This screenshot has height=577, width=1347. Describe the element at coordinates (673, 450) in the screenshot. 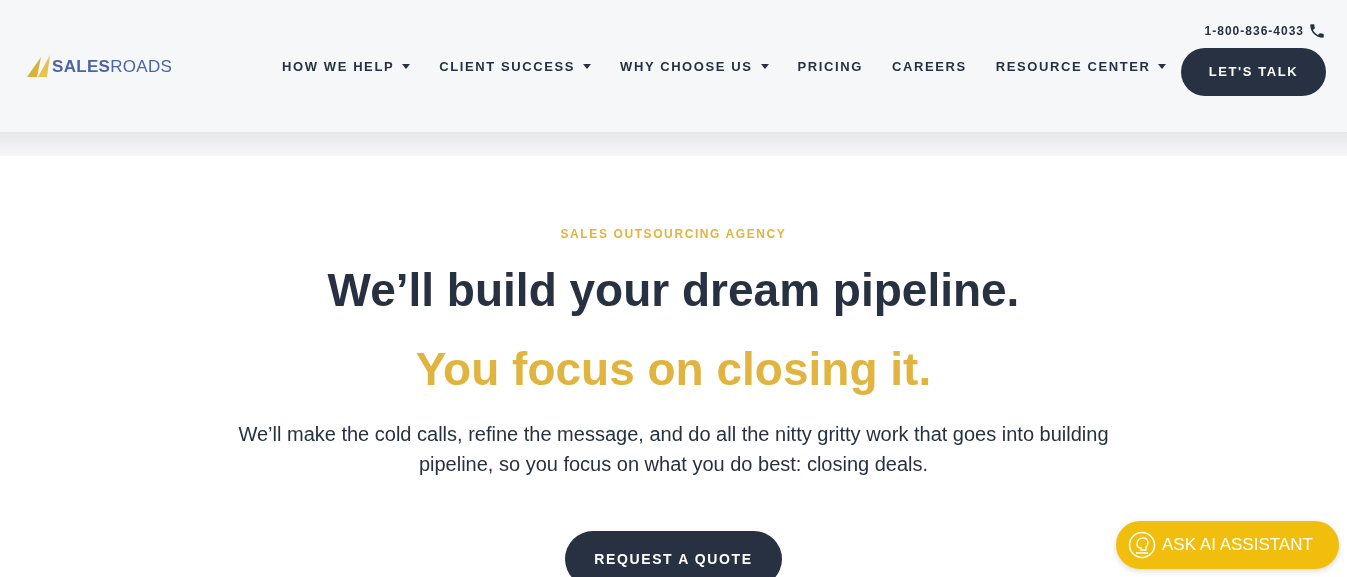

I see `intro-paragraph: We’ll make the cold calls, refine the message, and do all the nitty gritty work that goes into building pipeline, so you focus on what you do best: closing deals.` at that location.